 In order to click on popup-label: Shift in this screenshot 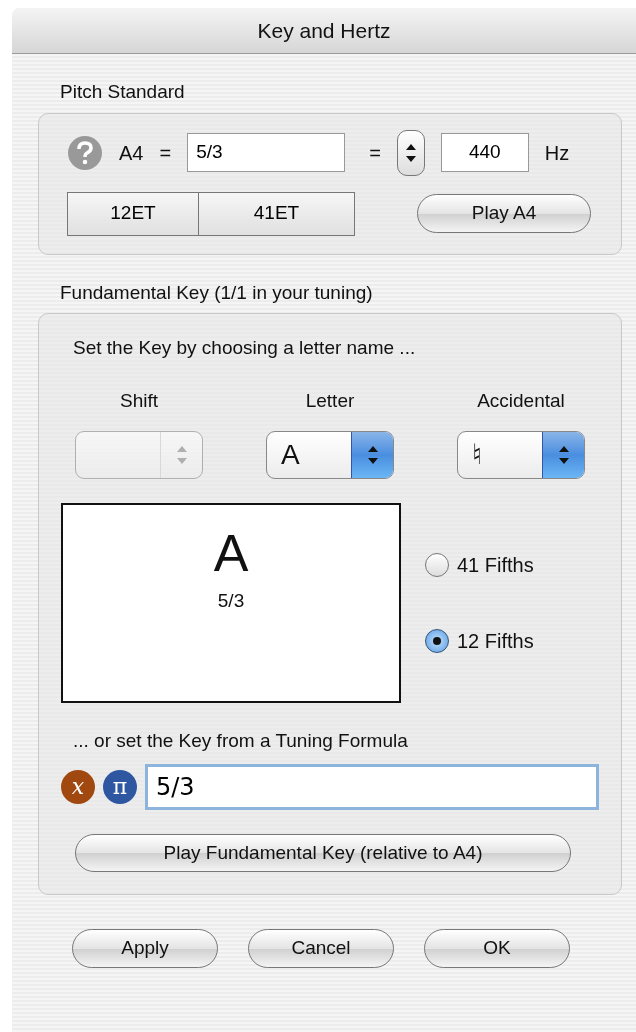, I will do `click(139, 400)`.